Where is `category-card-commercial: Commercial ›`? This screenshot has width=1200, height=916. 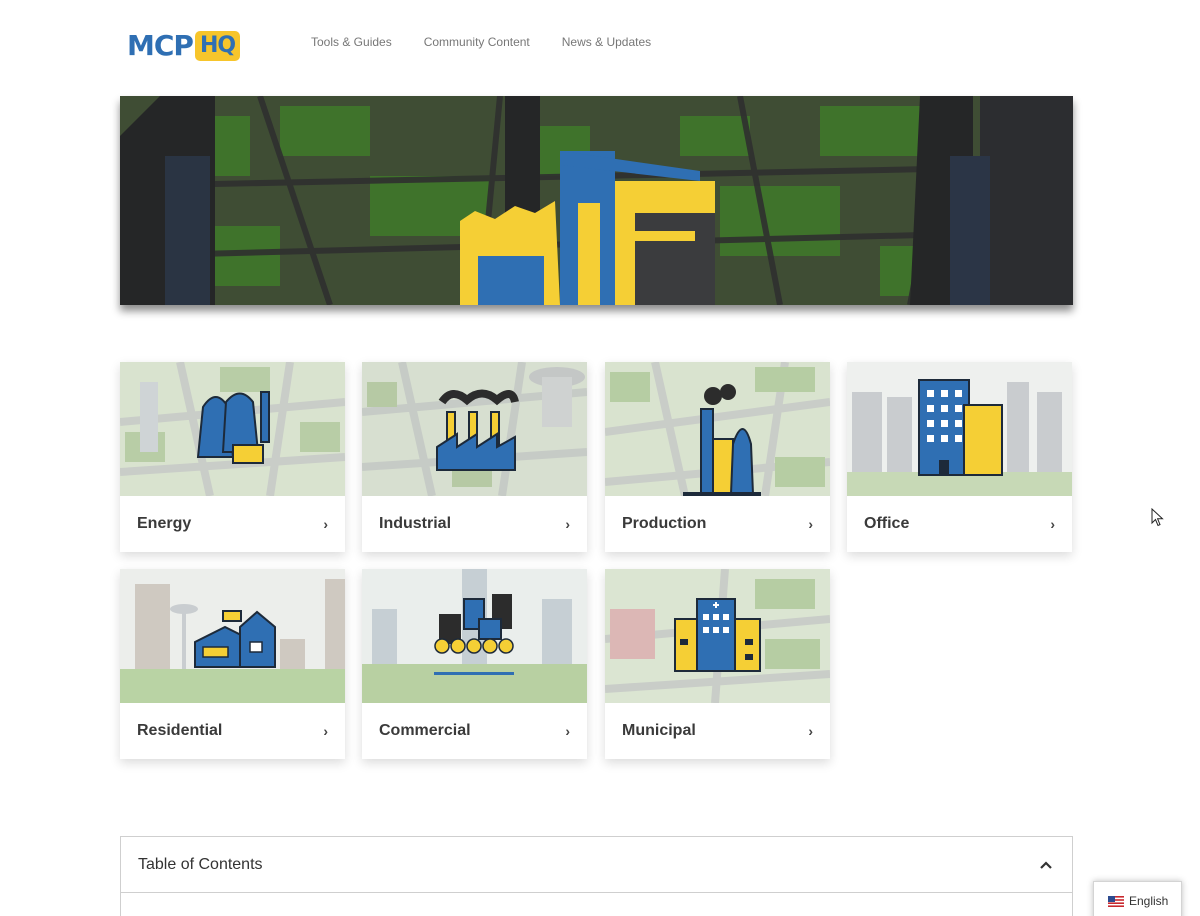 category-card-commercial: Commercial › is located at coordinates (474, 664).